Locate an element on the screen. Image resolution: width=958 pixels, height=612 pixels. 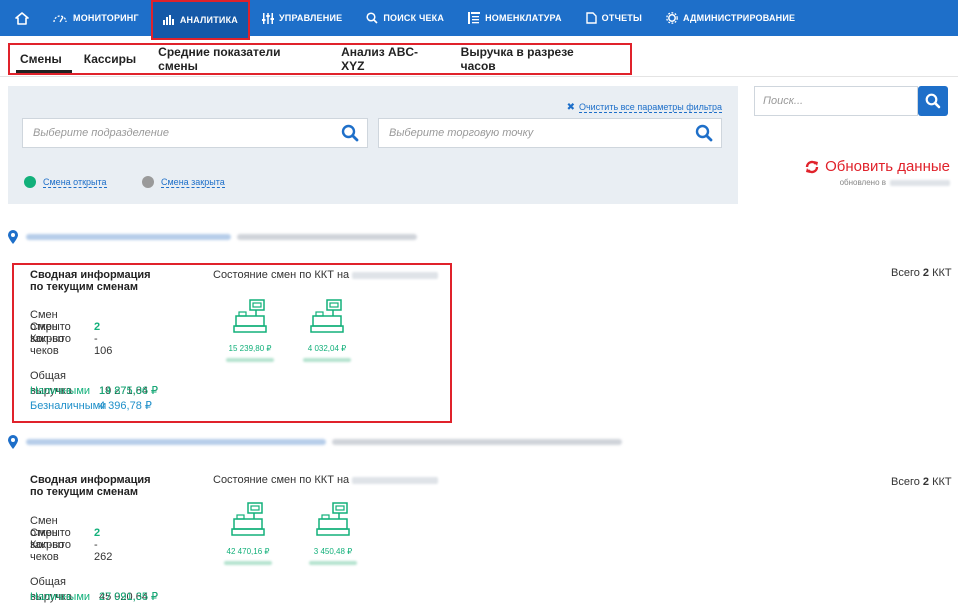
tab-hourly-revenue: Выручка в разрезе часов is located at coordinates (534, 59).